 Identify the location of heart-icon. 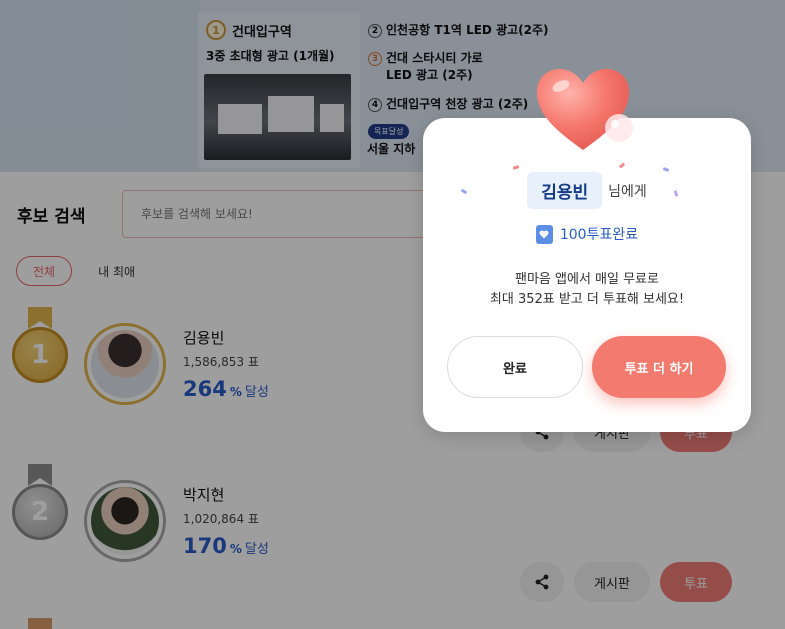
(585, 109).